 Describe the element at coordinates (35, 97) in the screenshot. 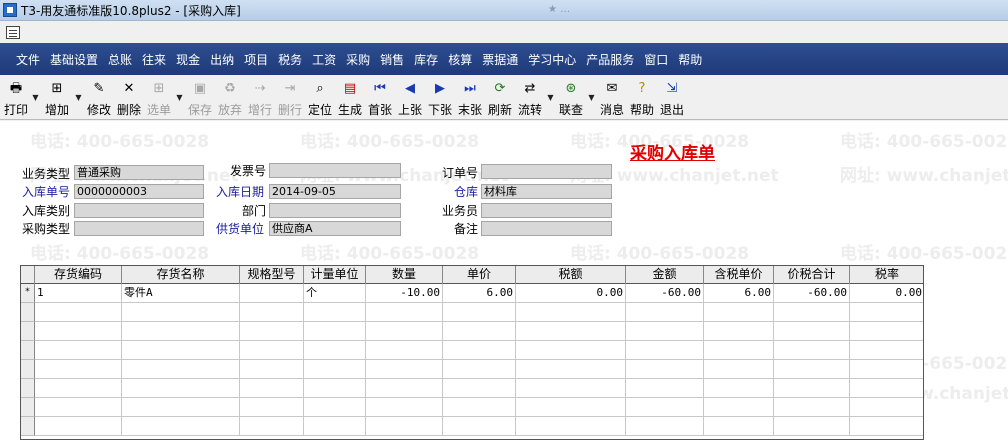

I see `print-dropdown-arrow: ▼` at that location.